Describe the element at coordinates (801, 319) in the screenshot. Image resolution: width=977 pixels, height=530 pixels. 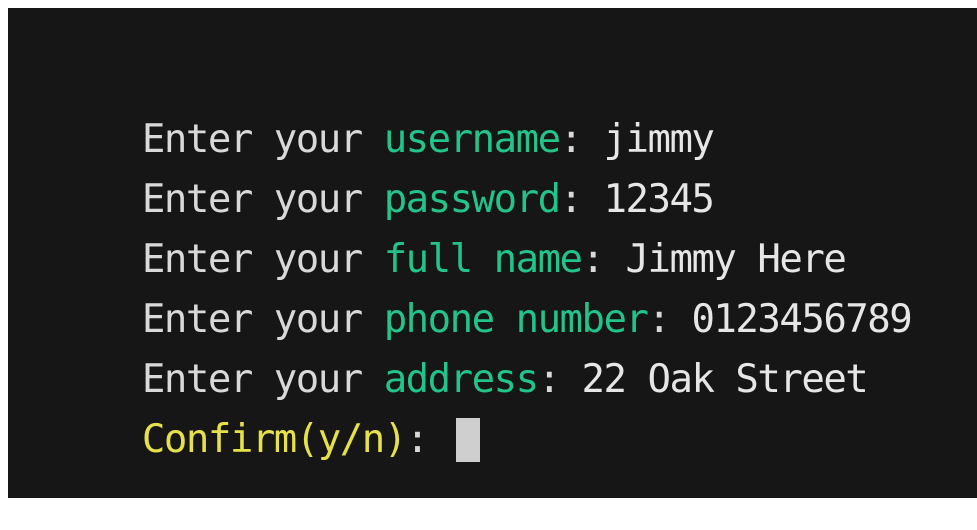
I see `phone-number-value: 0123456789` at that location.